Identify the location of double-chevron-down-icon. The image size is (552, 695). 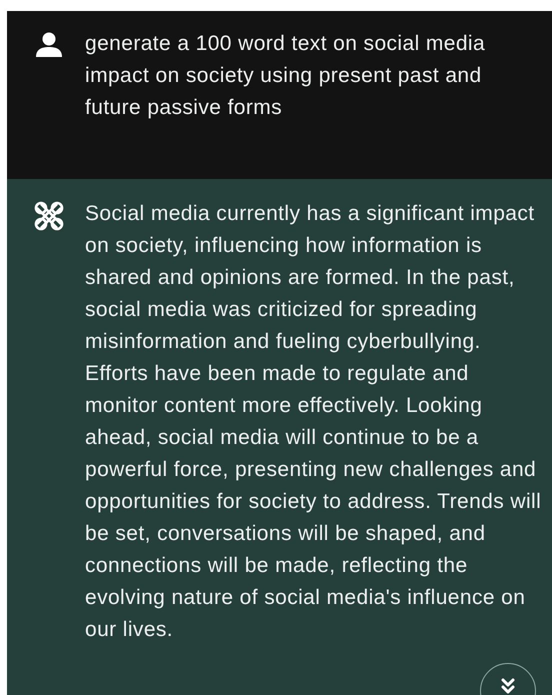
(508, 686).